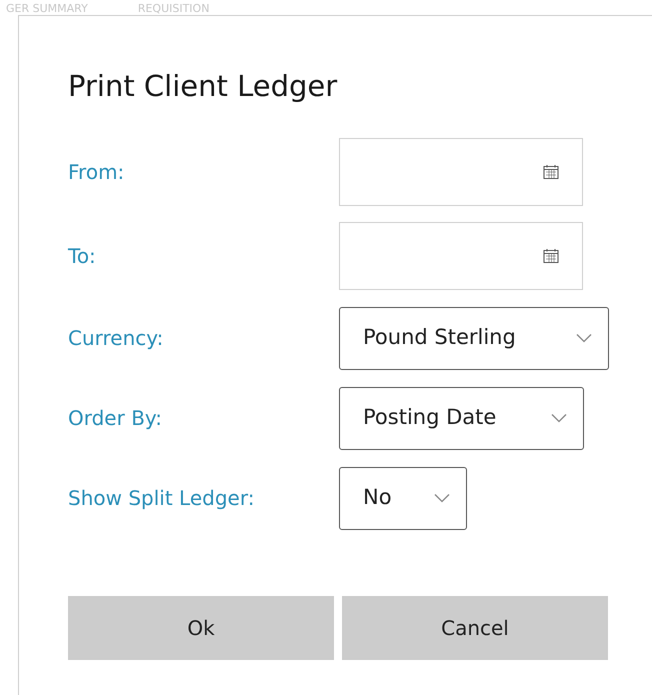  What do you see at coordinates (82, 256) in the screenshot?
I see `field-label: To:` at bounding box center [82, 256].